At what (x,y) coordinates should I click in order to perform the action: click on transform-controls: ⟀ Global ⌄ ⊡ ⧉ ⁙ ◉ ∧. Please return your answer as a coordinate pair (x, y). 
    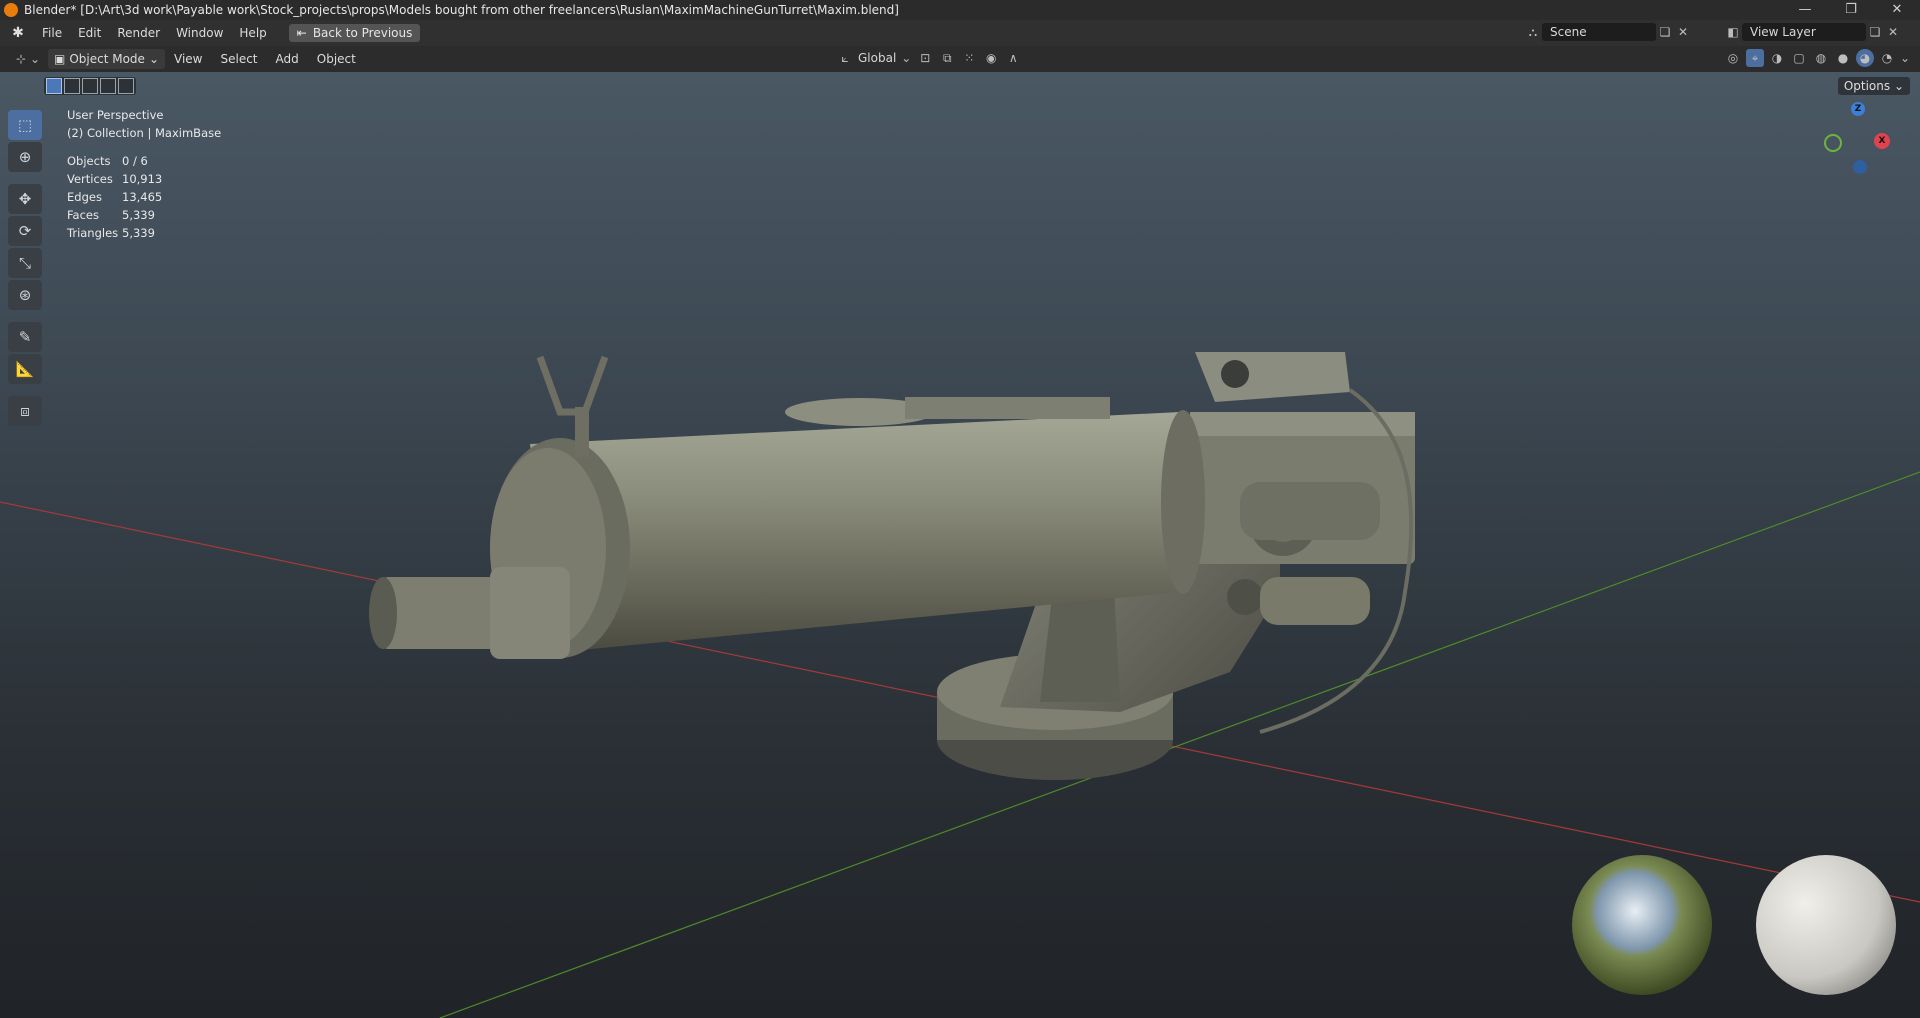
    Looking at the image, I should click on (929, 58).